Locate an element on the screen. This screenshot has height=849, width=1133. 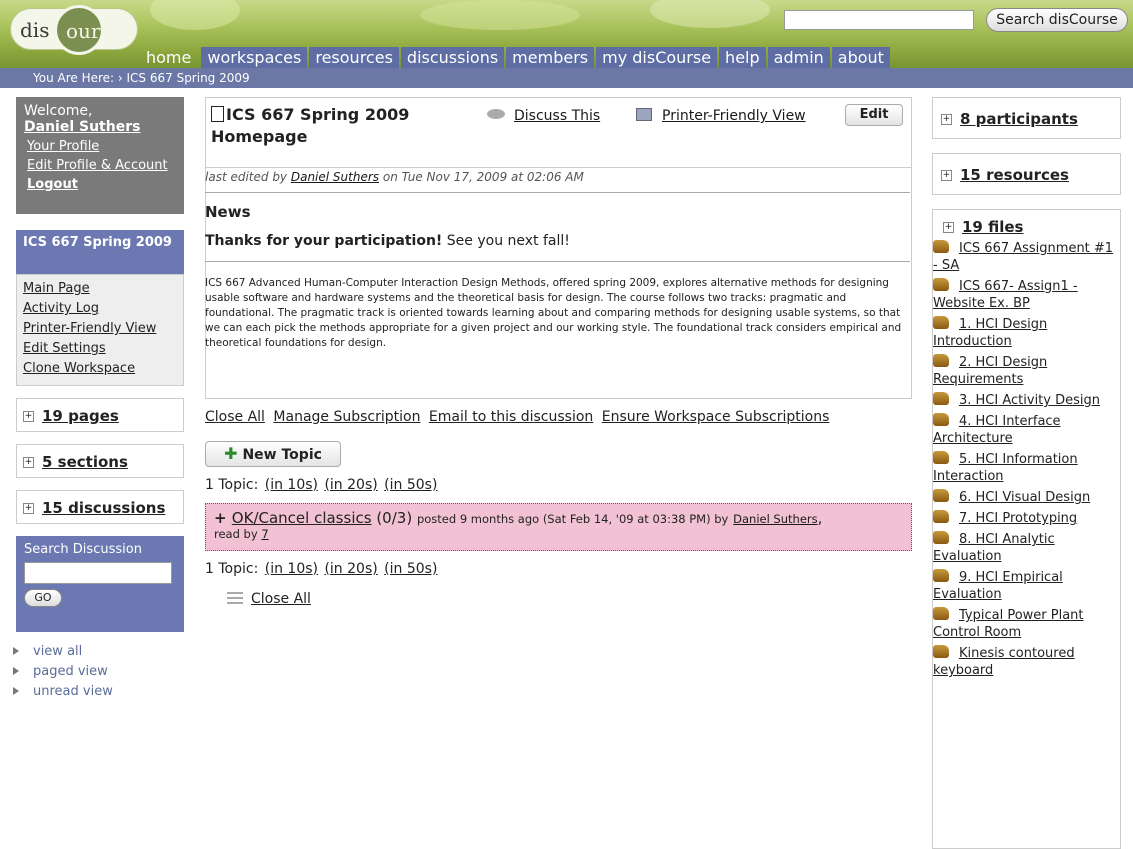
file-link: 9. HCI Empirical Evaluation is located at coordinates (1026, 586).